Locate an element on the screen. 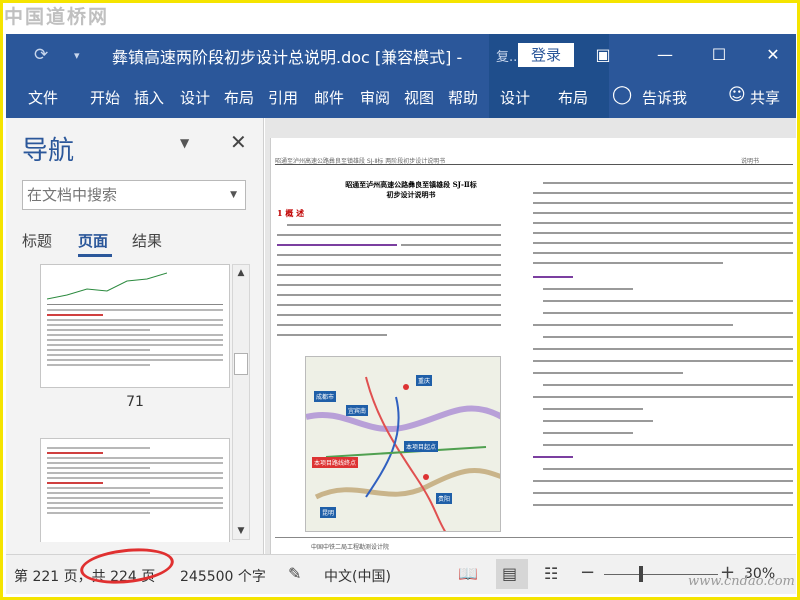  header-rule is located at coordinates (534, 164).